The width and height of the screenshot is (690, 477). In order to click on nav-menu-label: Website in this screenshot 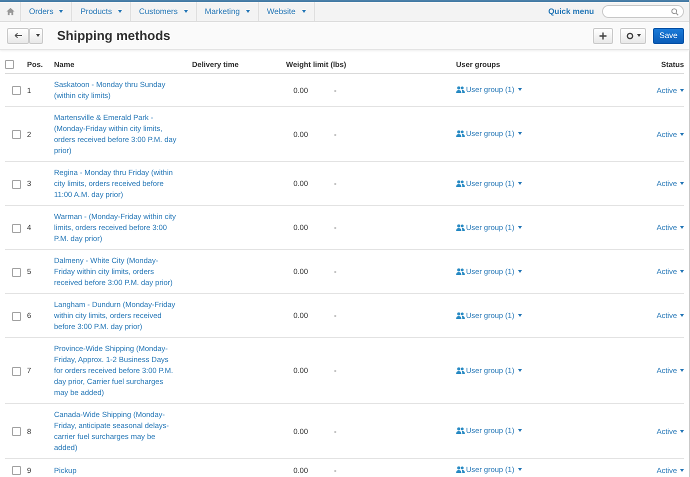, I will do `click(281, 11)`.